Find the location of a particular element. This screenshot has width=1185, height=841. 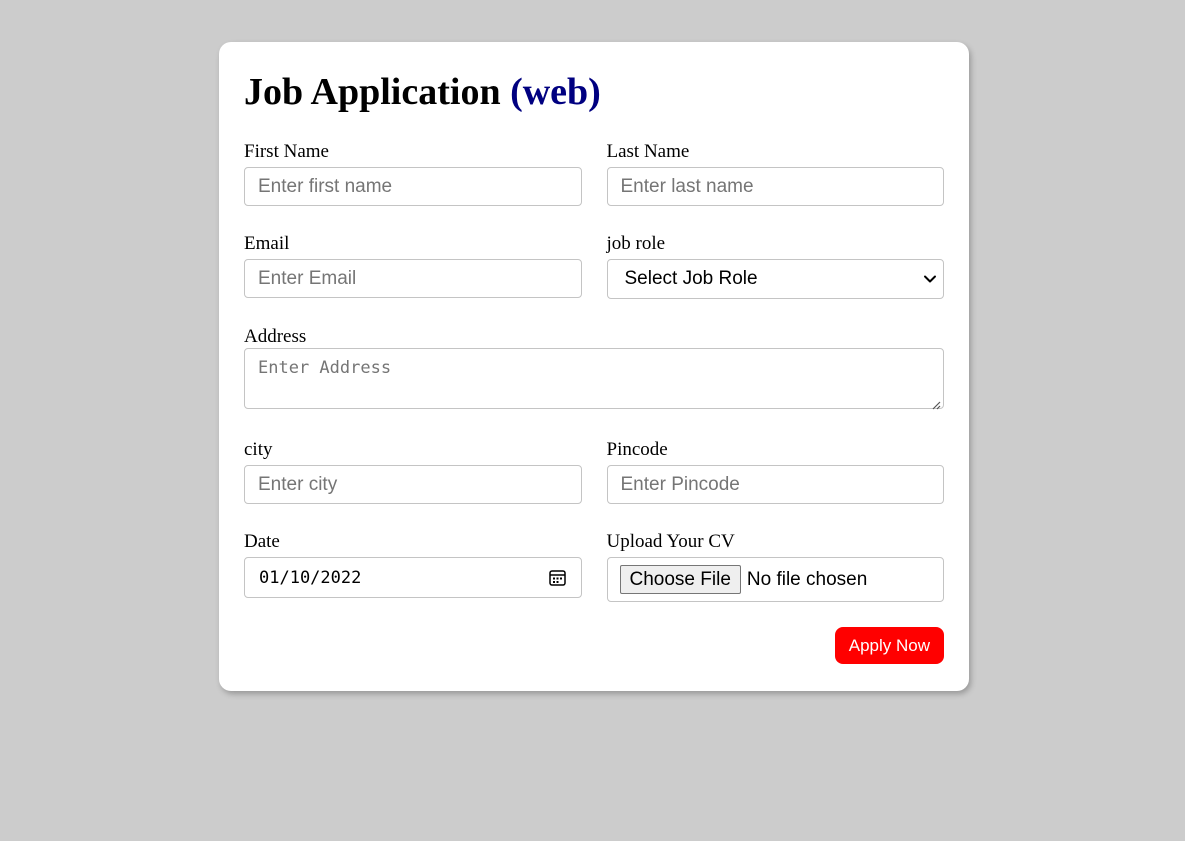

address-group: Address is located at coordinates (594, 368).